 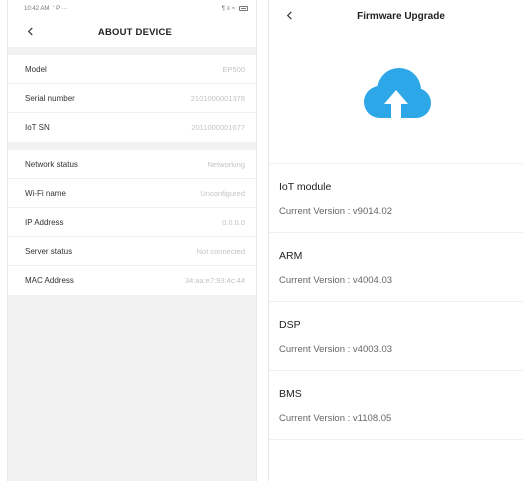 I want to click on info-row-serial-number: Serial number 2101000001378, so click(x=132, y=98).